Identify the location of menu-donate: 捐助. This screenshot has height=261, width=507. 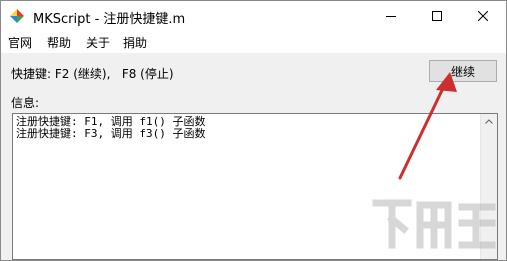
(135, 42).